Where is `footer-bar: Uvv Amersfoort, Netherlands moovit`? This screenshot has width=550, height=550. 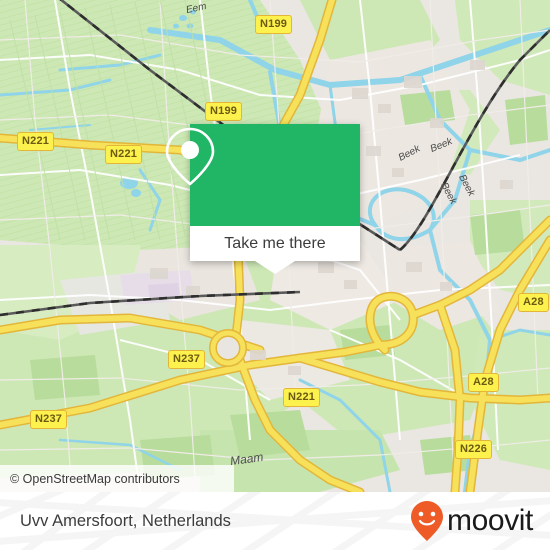 footer-bar: Uvv Amersfoort, Netherlands moovit is located at coordinates (275, 521).